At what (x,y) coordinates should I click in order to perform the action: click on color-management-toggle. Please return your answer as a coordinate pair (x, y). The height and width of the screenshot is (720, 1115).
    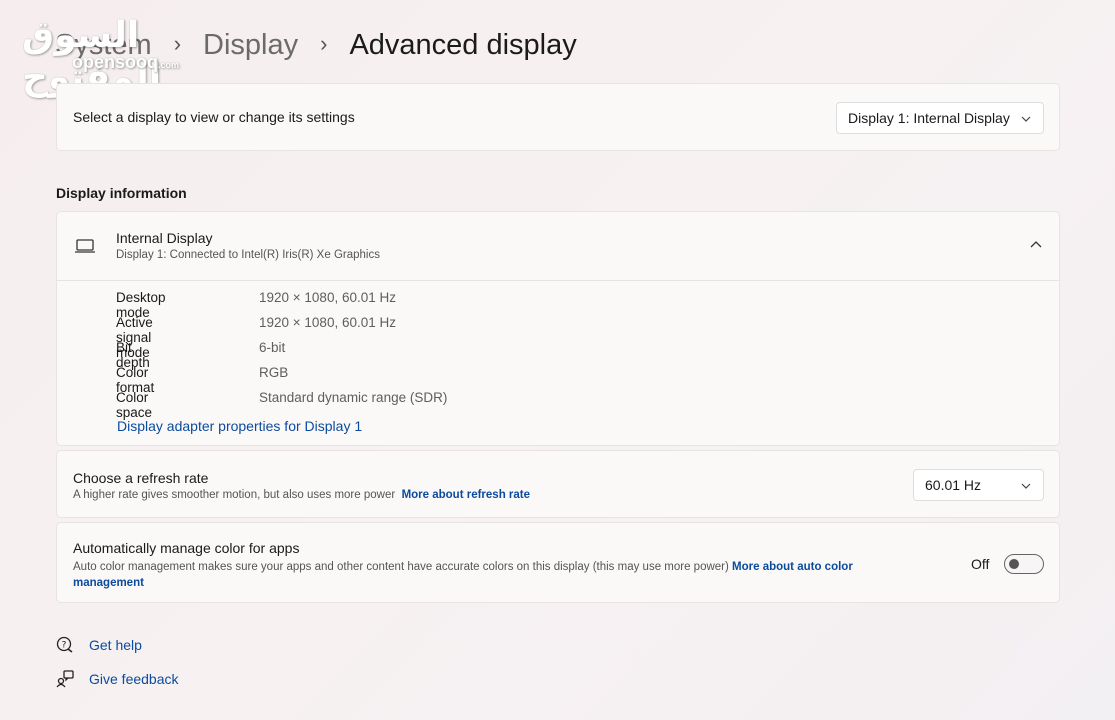
    Looking at the image, I should click on (1024, 564).